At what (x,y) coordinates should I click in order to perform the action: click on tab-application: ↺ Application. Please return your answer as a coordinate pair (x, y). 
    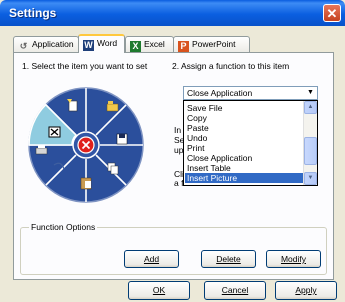
    Looking at the image, I should click on (46, 44).